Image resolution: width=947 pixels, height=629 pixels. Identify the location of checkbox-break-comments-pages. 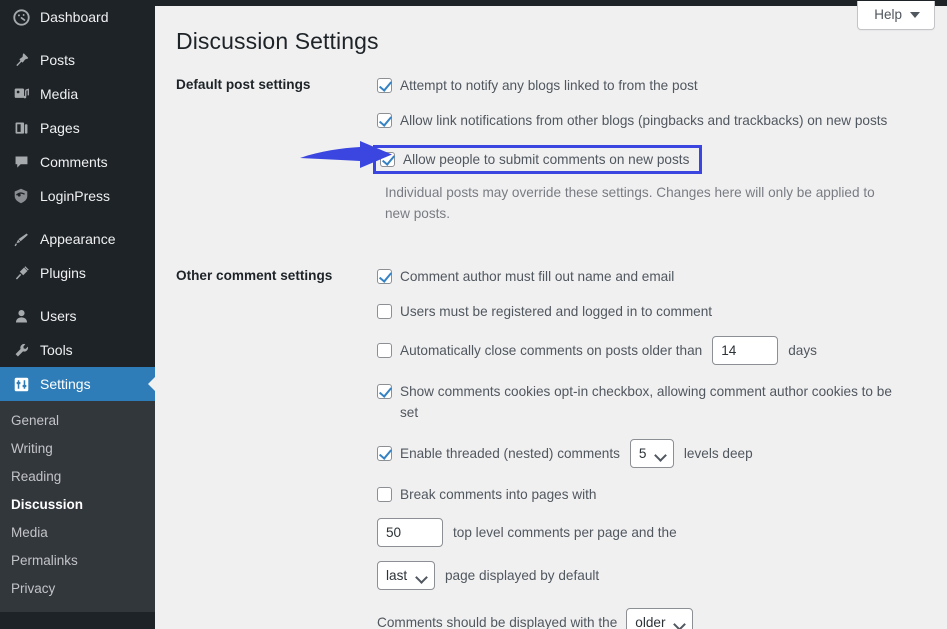
(384, 494).